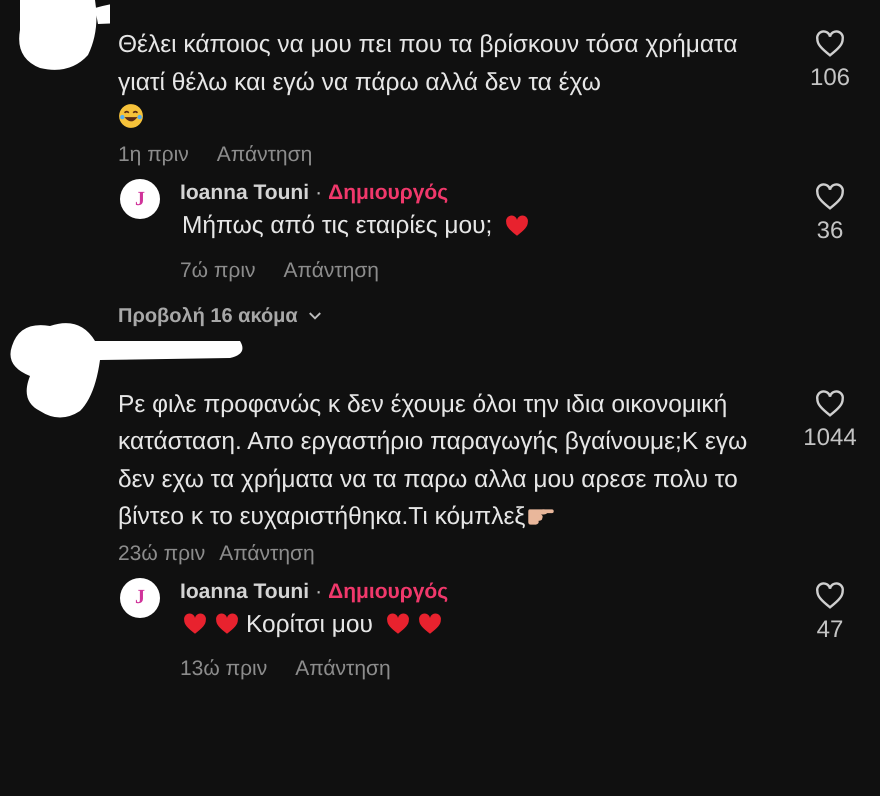 The height and width of the screenshot is (796, 880). Describe the element at coordinates (830, 231) in the screenshot. I see `like-count: 36` at that location.